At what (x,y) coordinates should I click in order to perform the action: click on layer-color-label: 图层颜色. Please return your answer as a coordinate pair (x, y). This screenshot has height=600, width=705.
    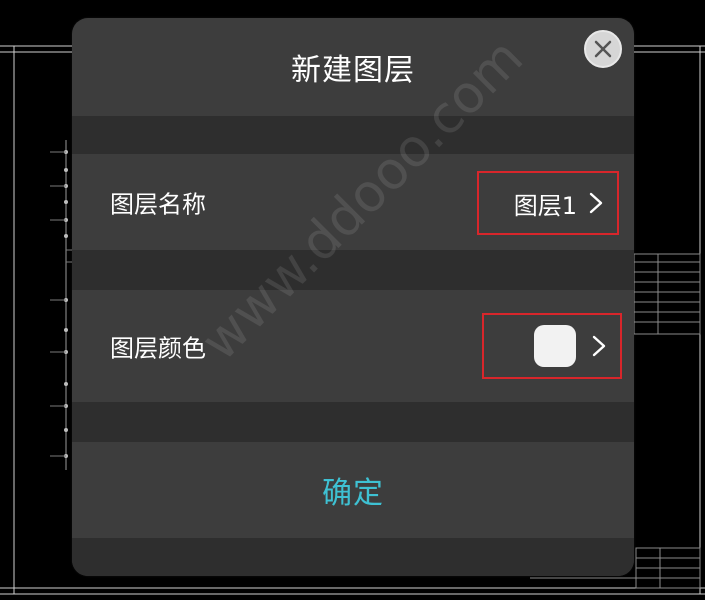
    Looking at the image, I should click on (158, 348).